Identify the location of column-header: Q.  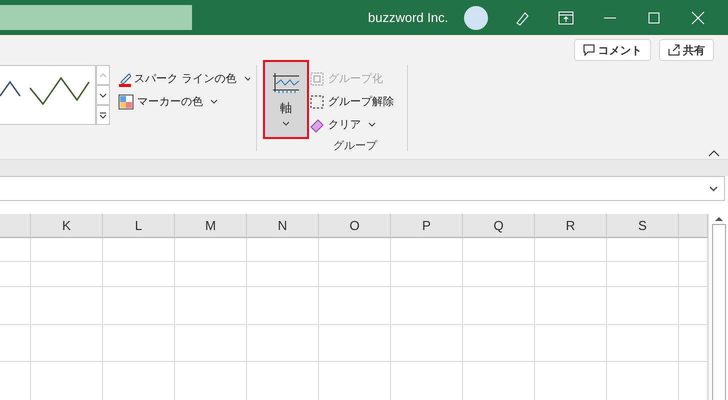
(499, 226).